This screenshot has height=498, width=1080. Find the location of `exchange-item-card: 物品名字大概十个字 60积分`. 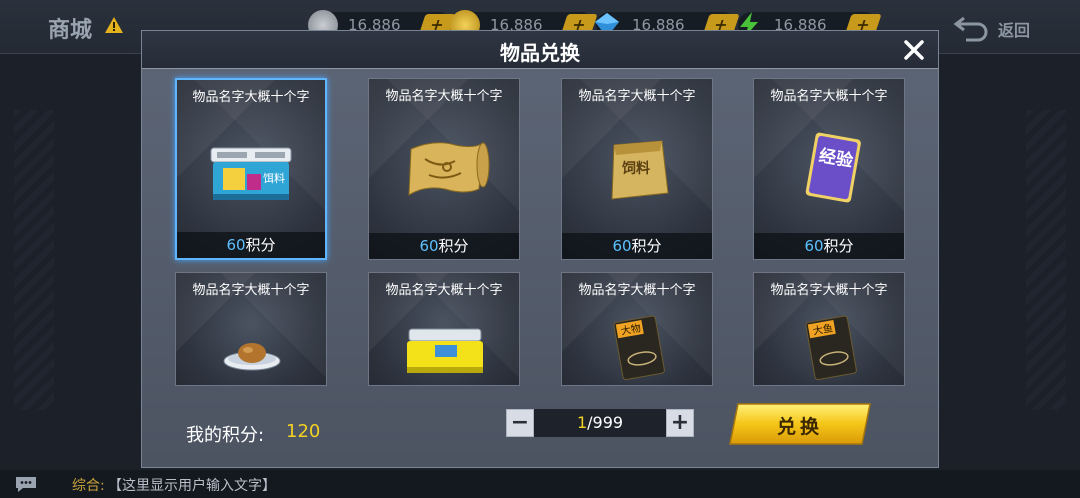

exchange-item-card: 物品名字大概十个字 60积分 is located at coordinates (444, 169).